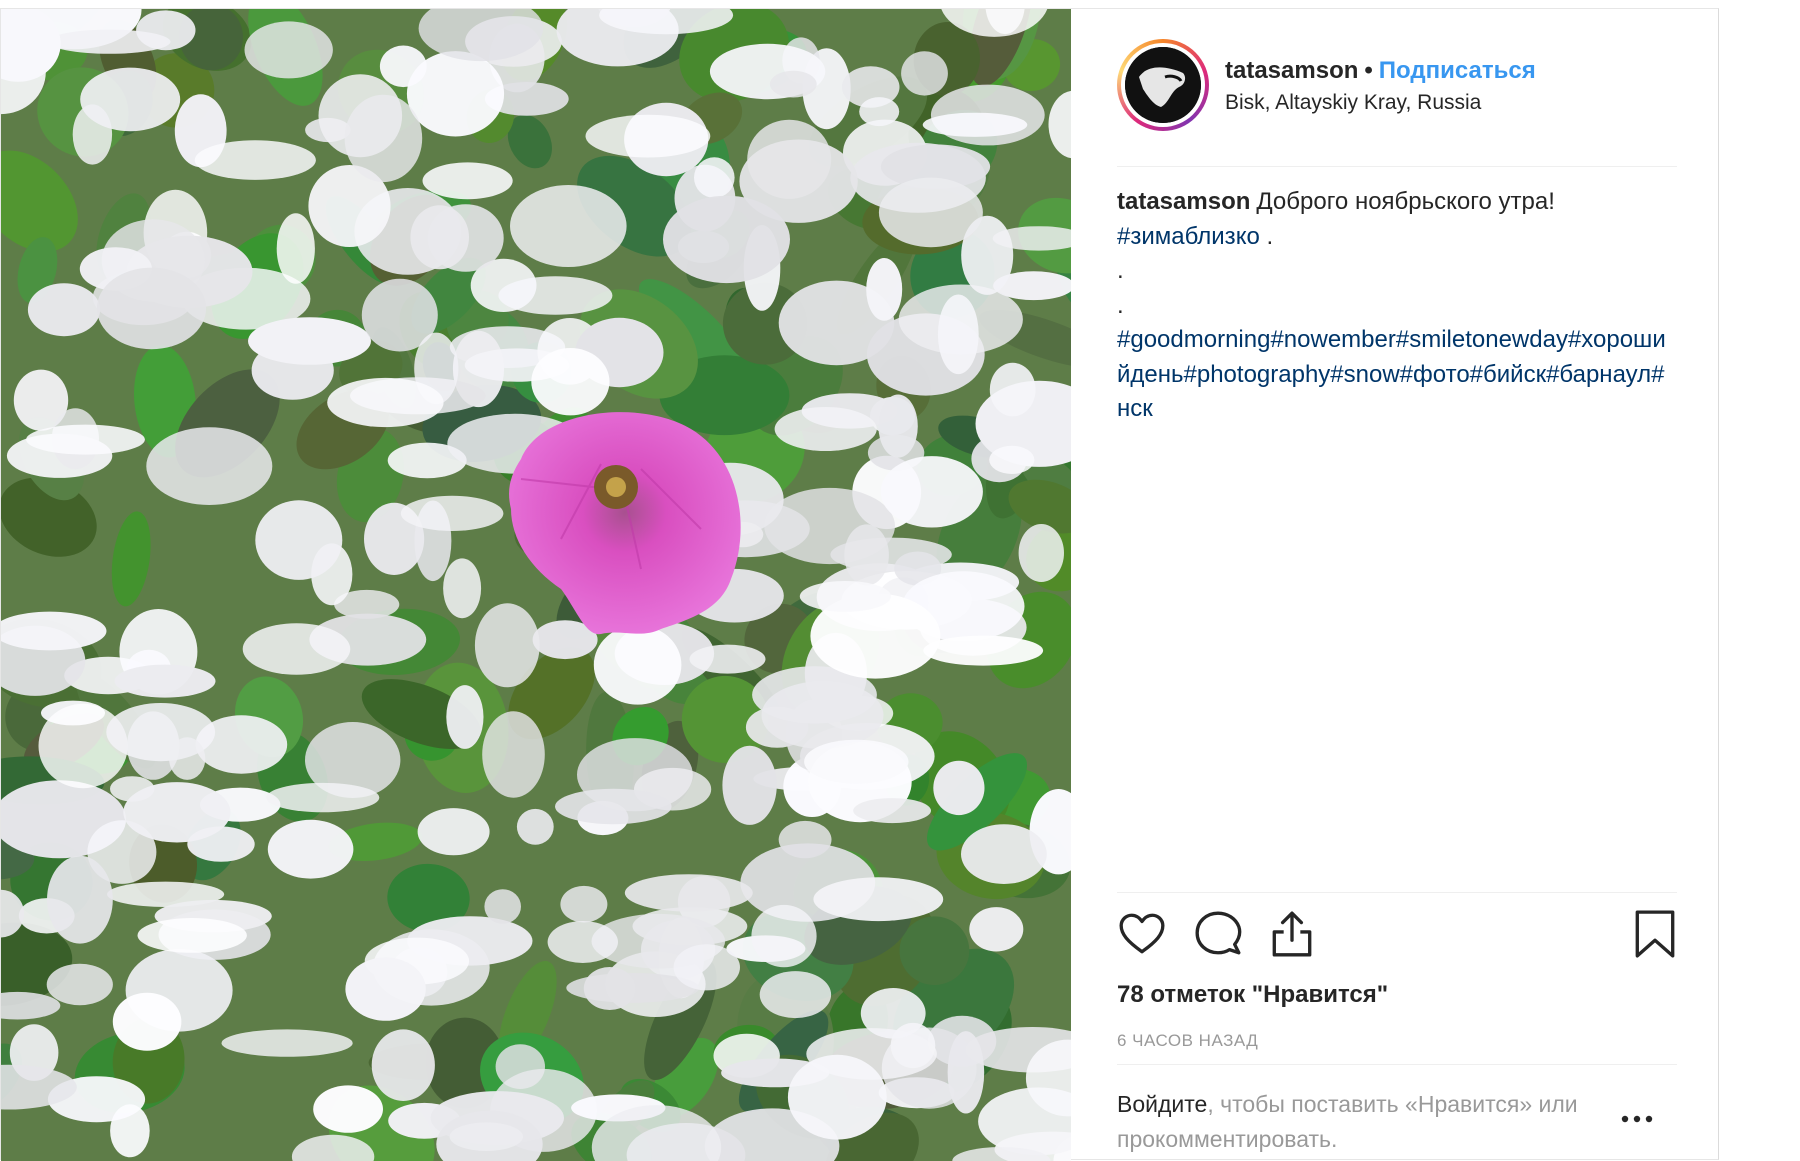 This screenshot has width=1800, height=1161. Describe the element at coordinates (1397, 892) in the screenshot. I see `actions-divider` at that location.